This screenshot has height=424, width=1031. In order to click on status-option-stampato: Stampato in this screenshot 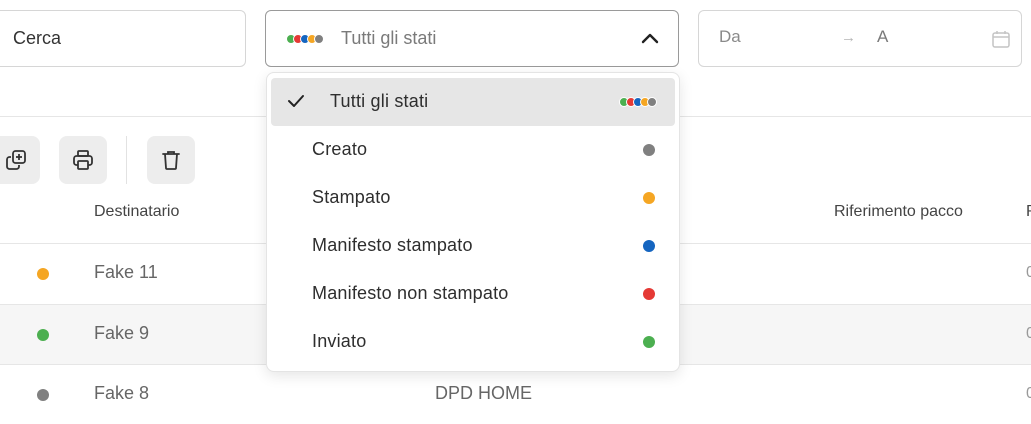, I will do `click(473, 198)`.